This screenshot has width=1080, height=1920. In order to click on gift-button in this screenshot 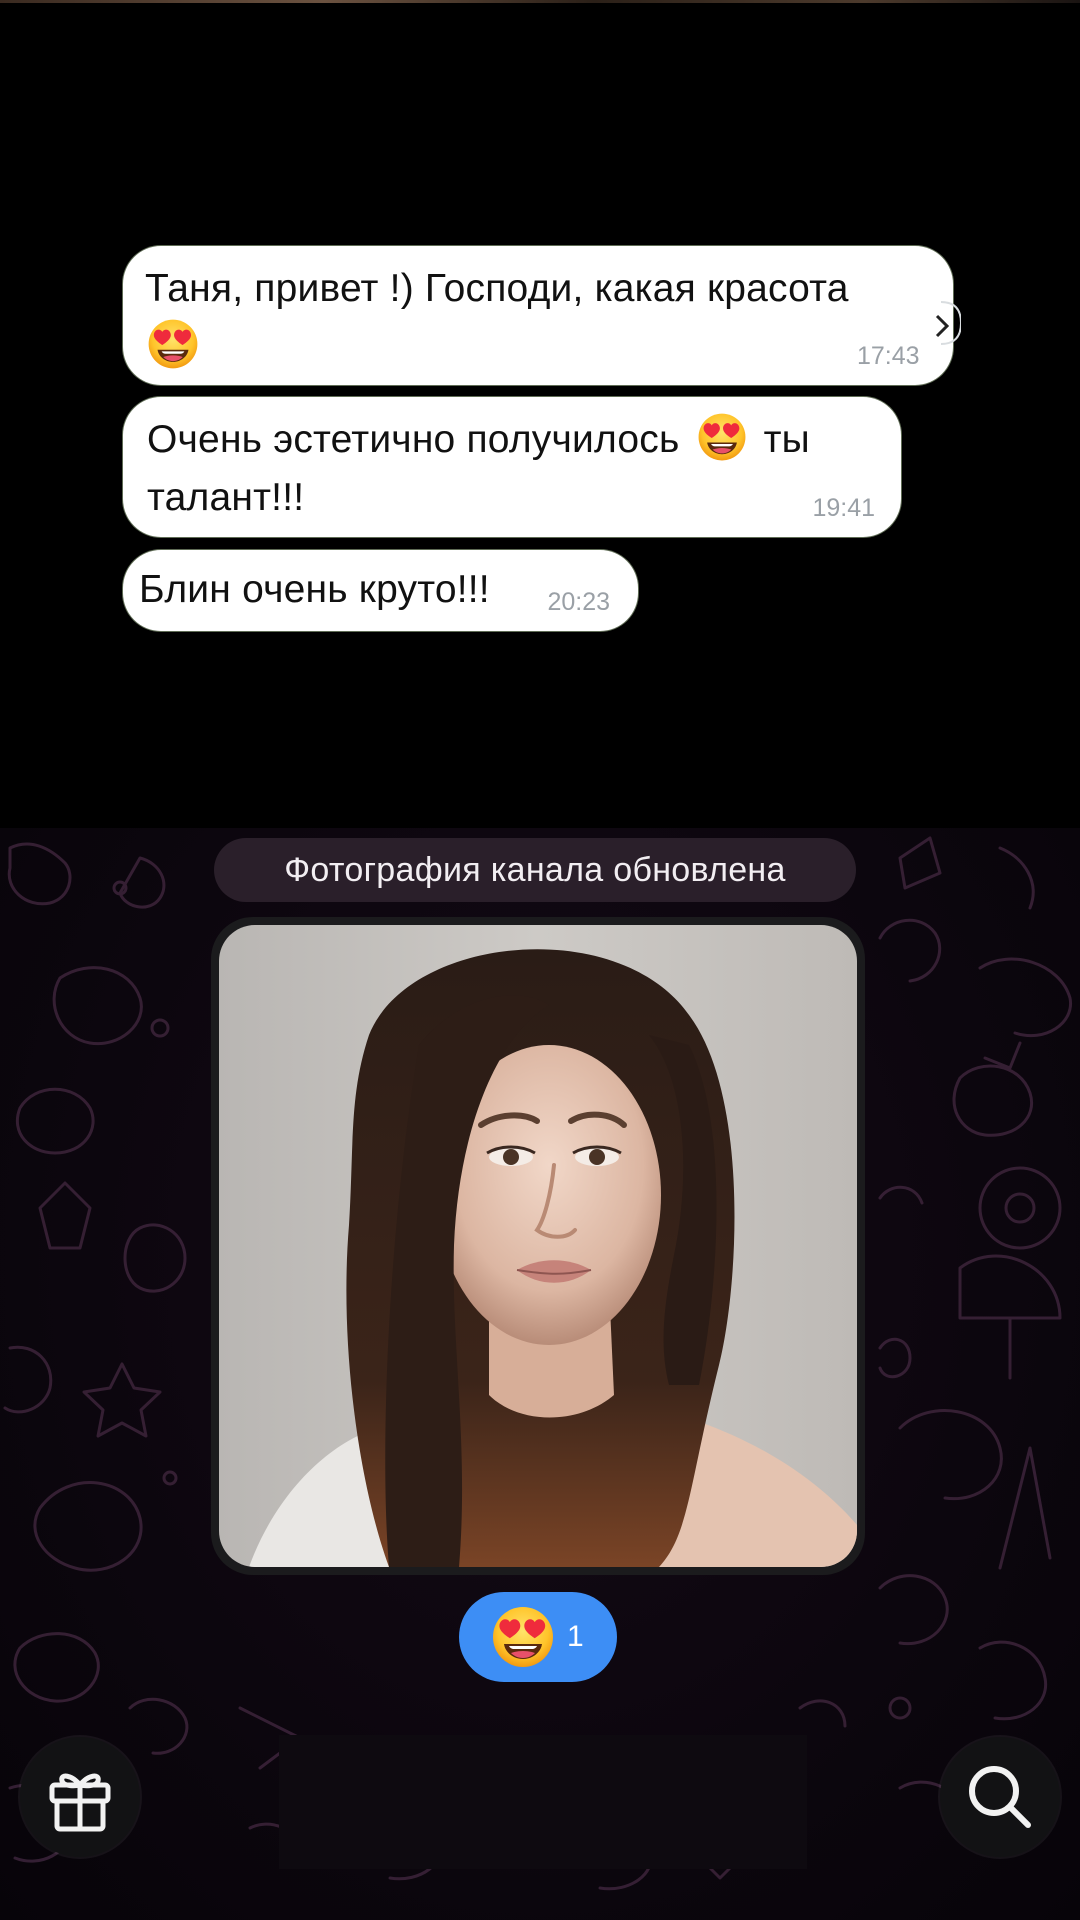, I will do `click(80, 1797)`.